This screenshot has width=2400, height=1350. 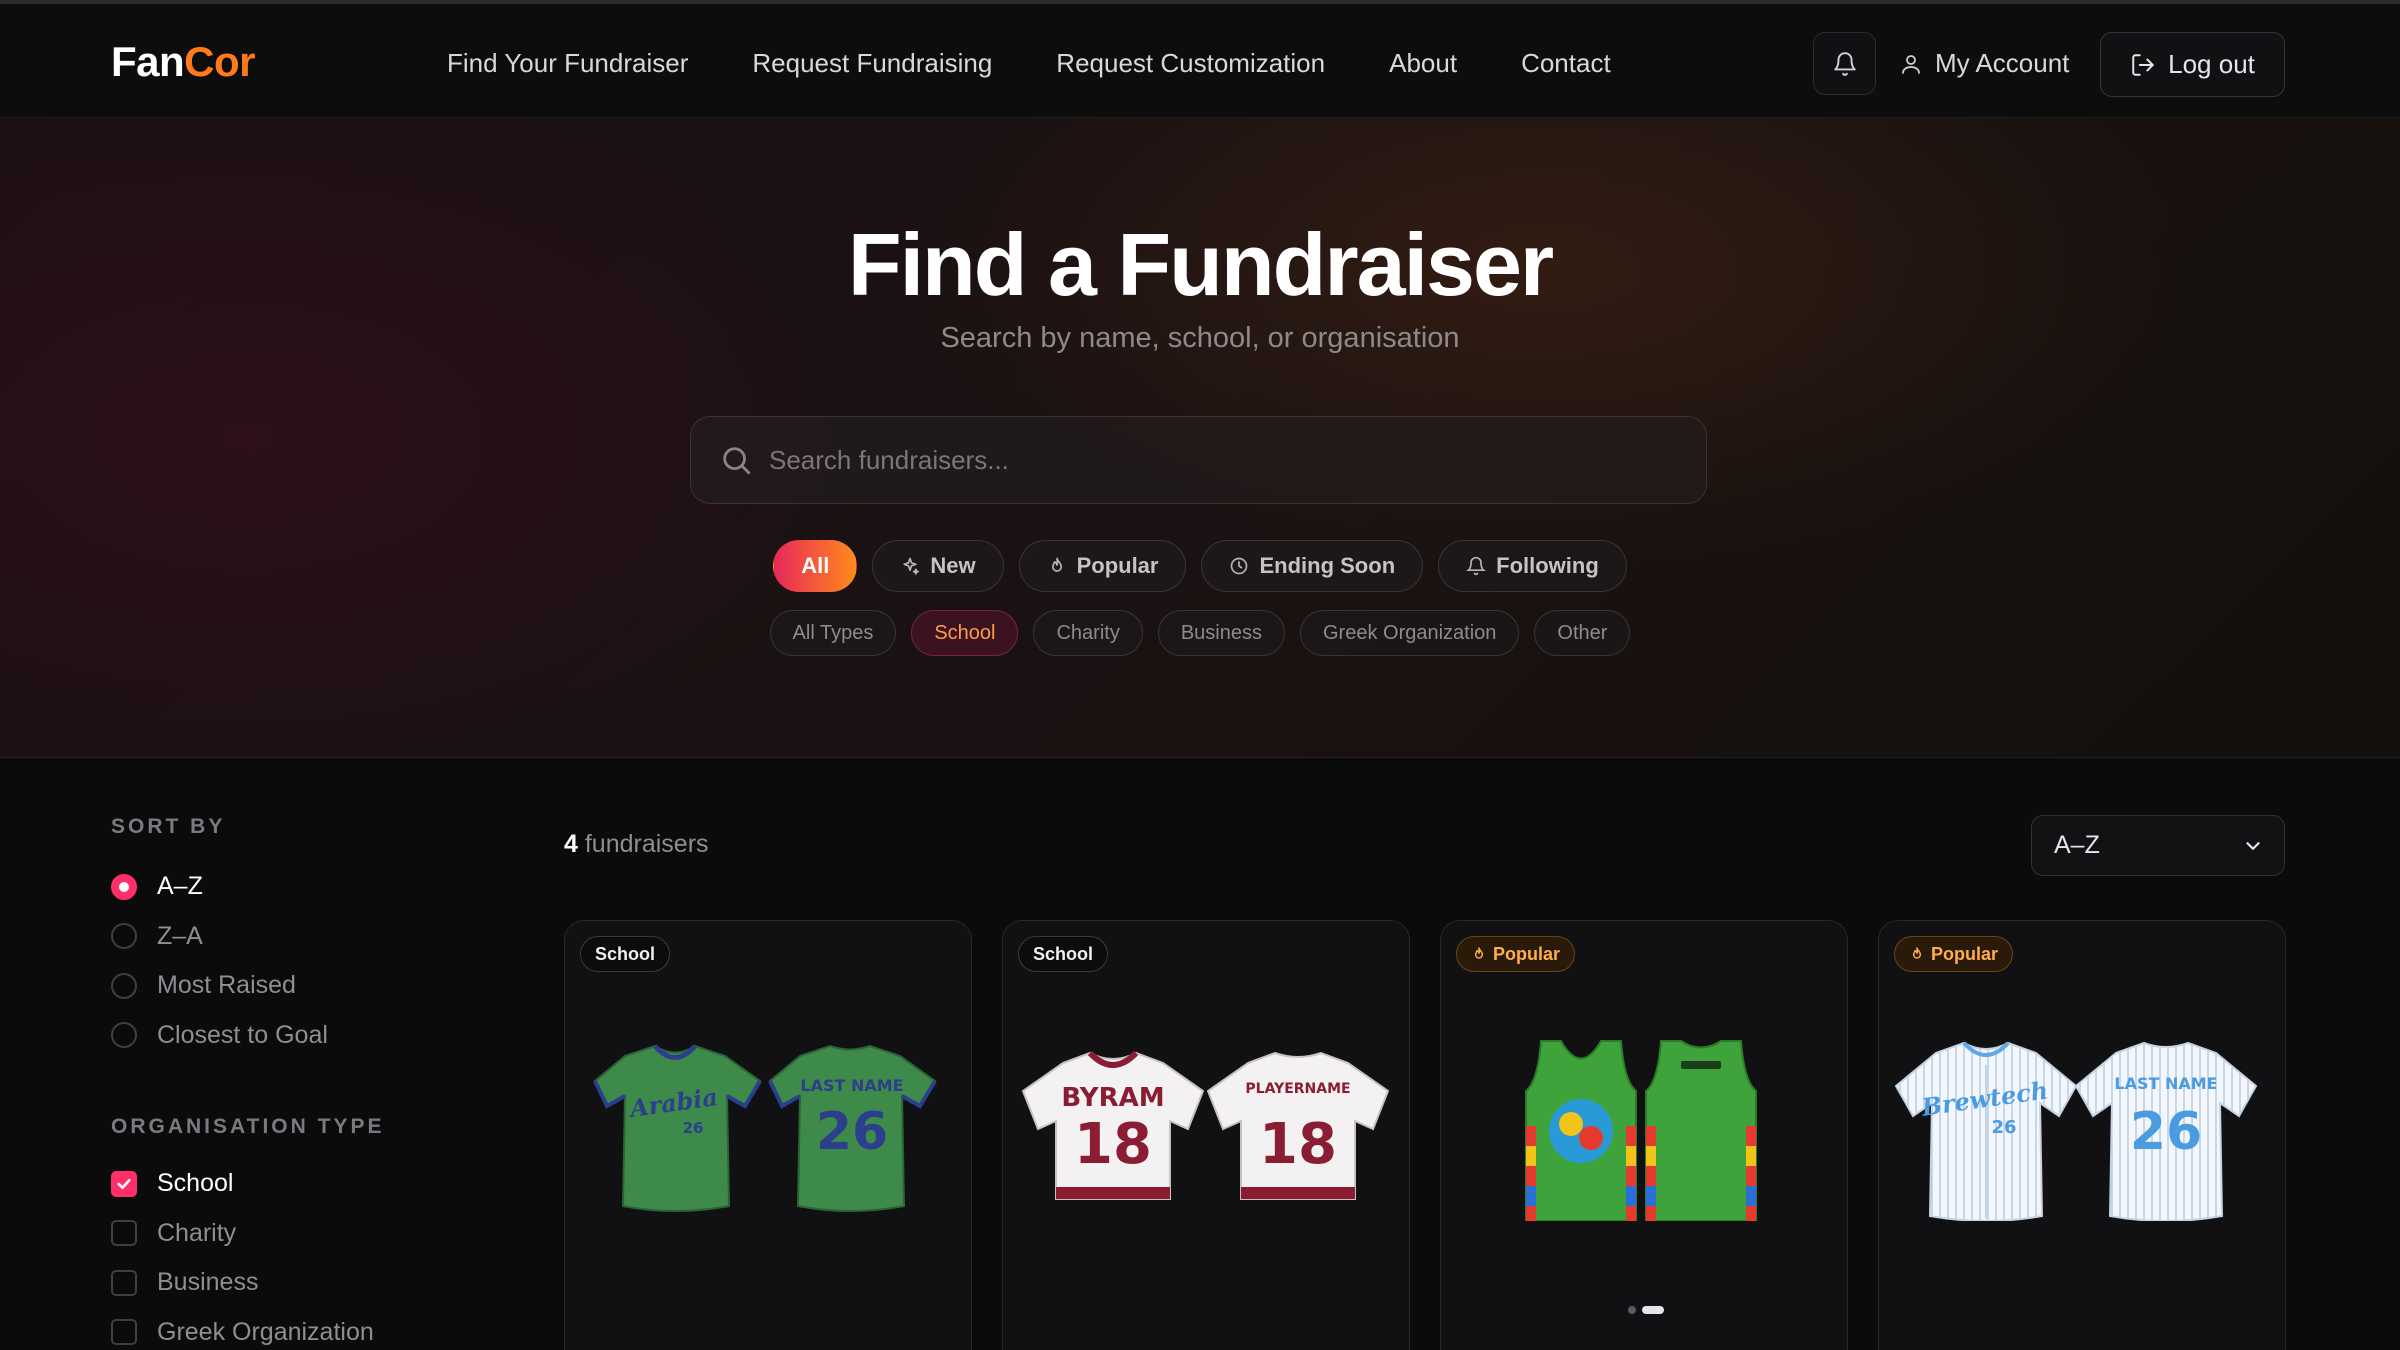 I want to click on results-count-label: fundraisers, so click(x=646, y=844).